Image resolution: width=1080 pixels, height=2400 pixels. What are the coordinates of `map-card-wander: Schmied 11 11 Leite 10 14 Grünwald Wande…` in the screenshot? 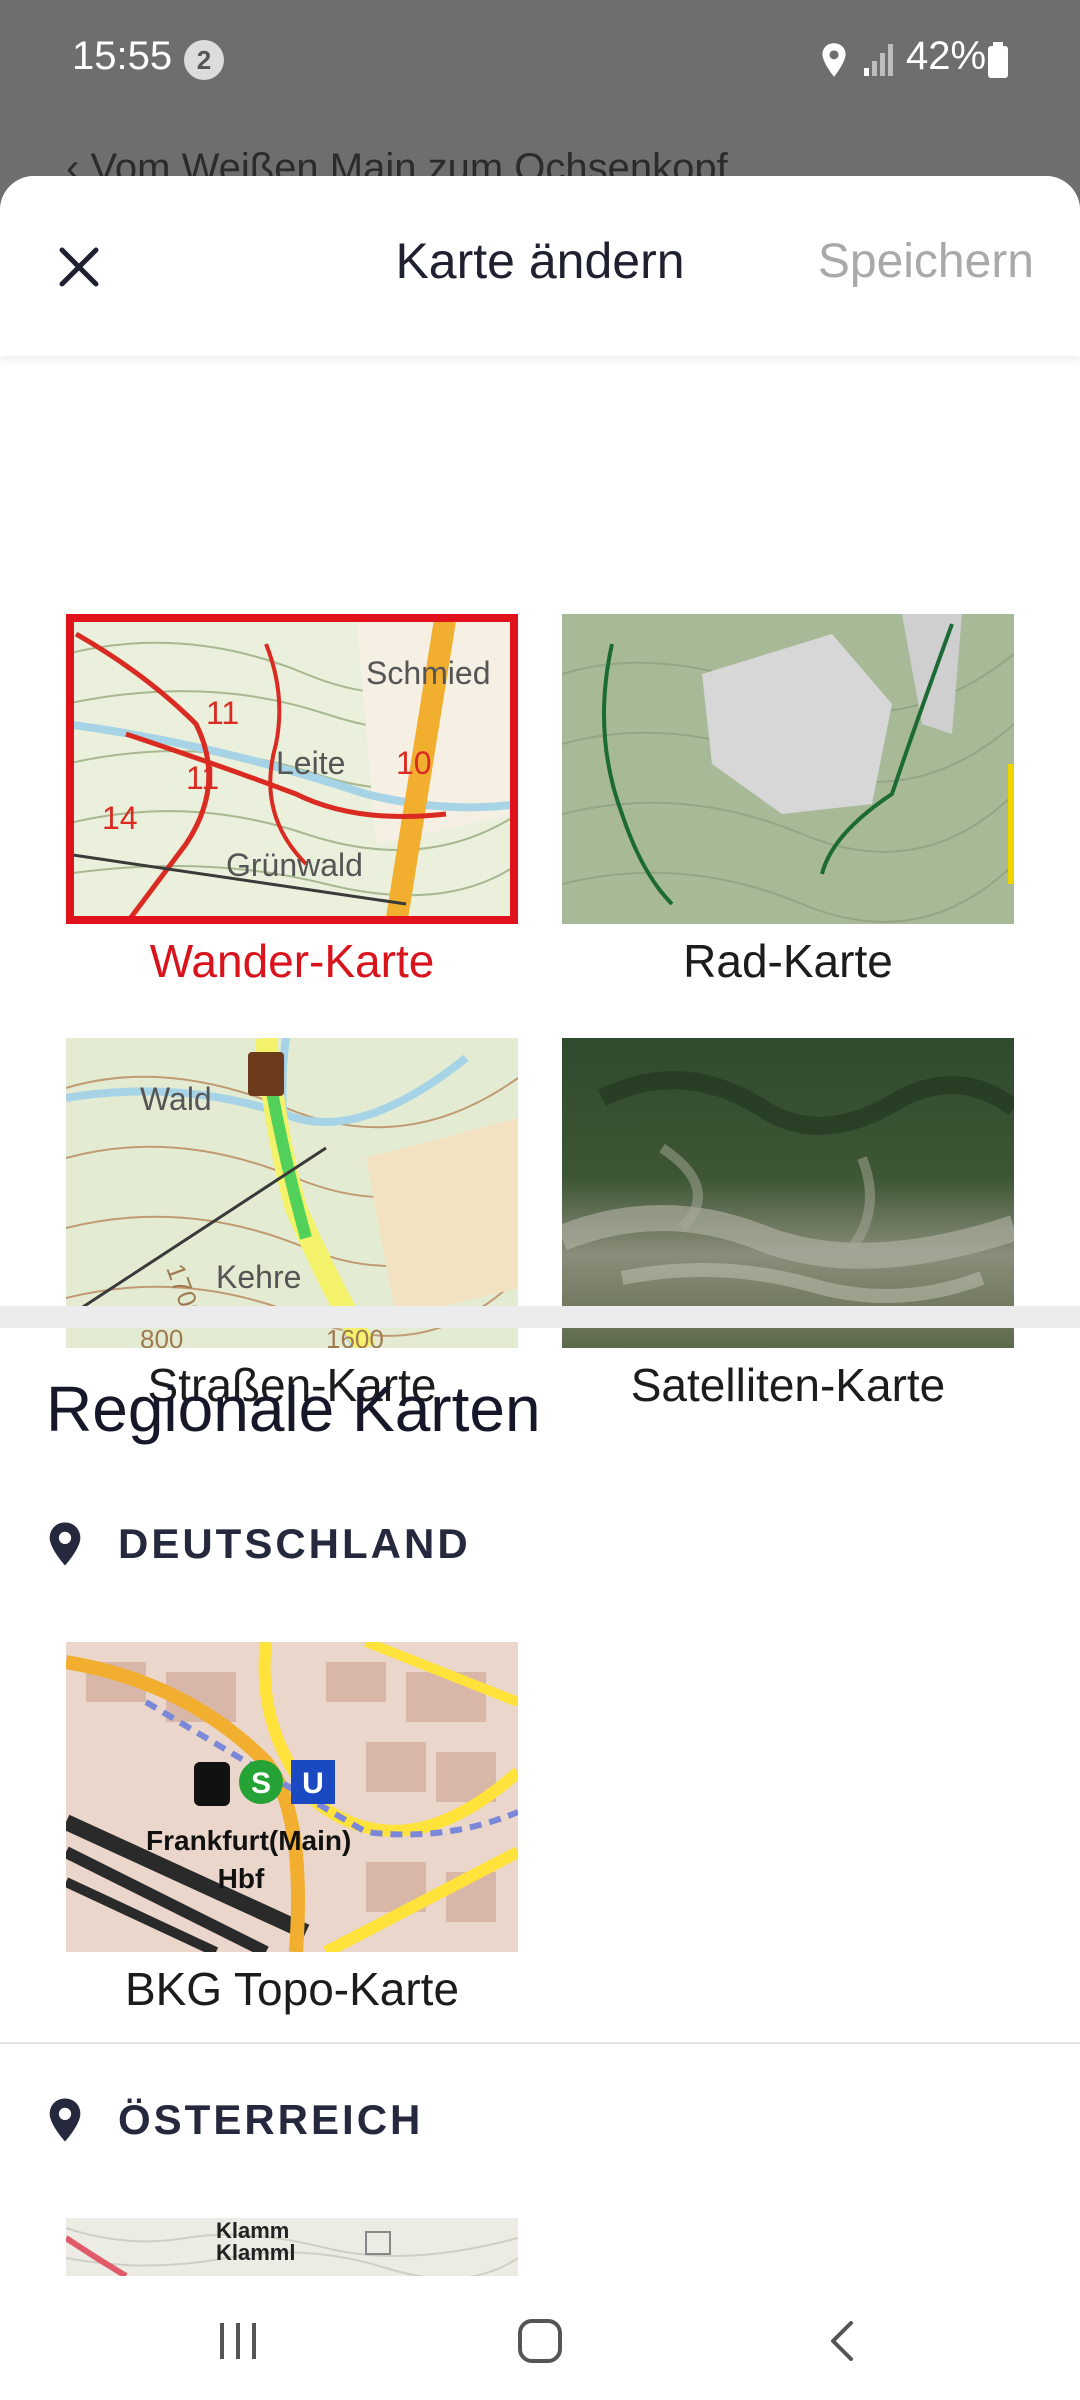 It's located at (292, 801).